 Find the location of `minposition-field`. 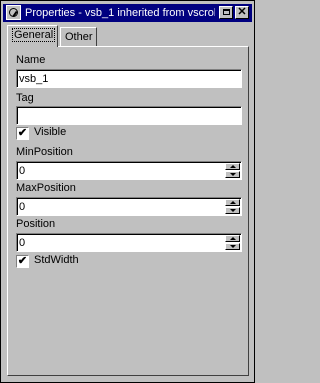

minposition-field is located at coordinates (129, 170).